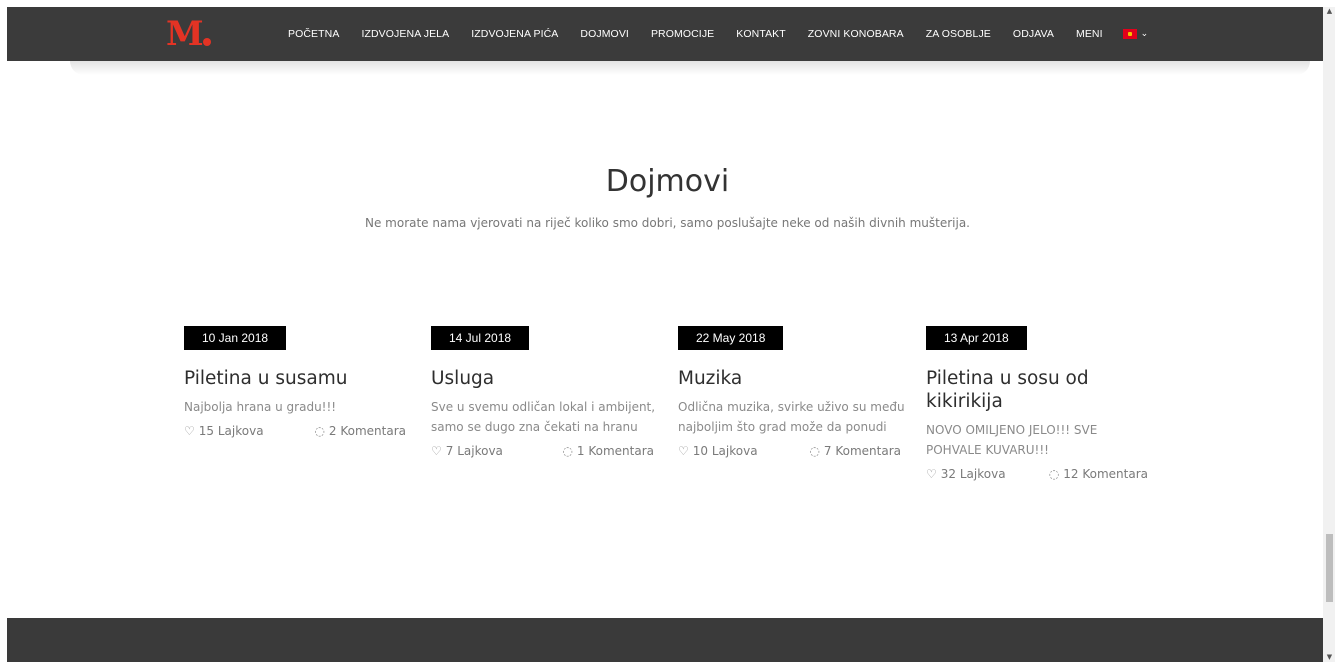  I want to click on language-selector: ⌄, so click(1135, 34).